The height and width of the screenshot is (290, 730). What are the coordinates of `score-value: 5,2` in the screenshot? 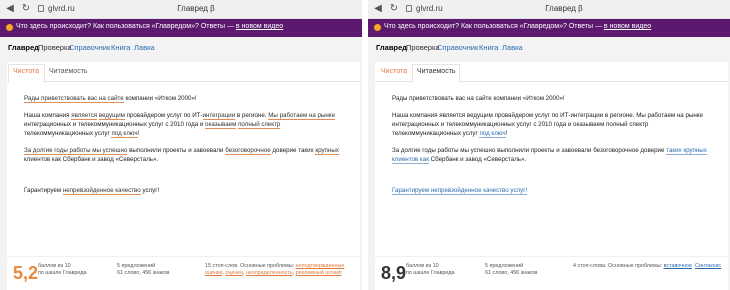 It's located at (26, 273).